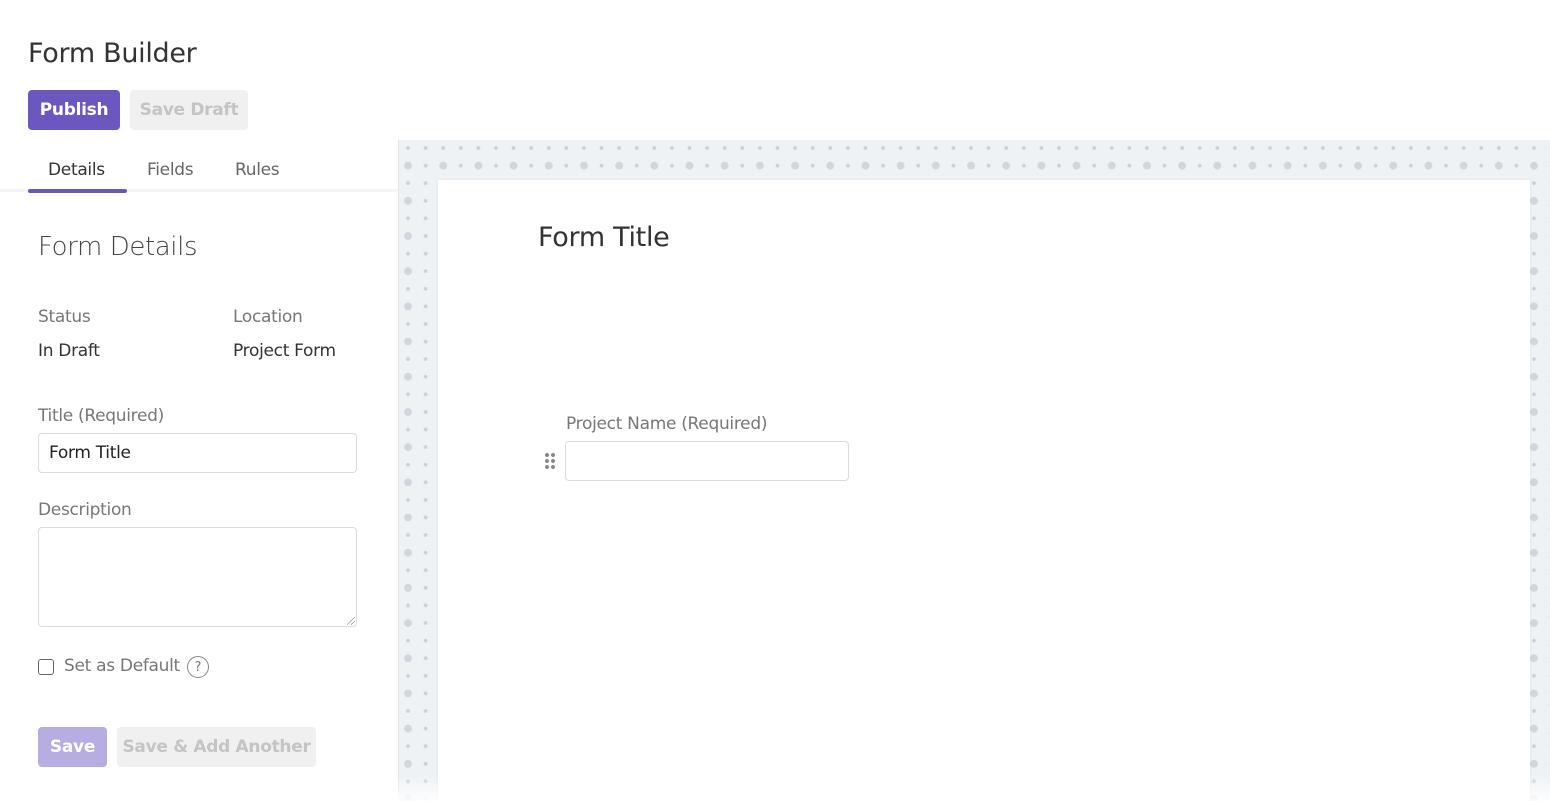 The image size is (1550, 801). I want to click on field-label: Project Name (Required), so click(667, 424).